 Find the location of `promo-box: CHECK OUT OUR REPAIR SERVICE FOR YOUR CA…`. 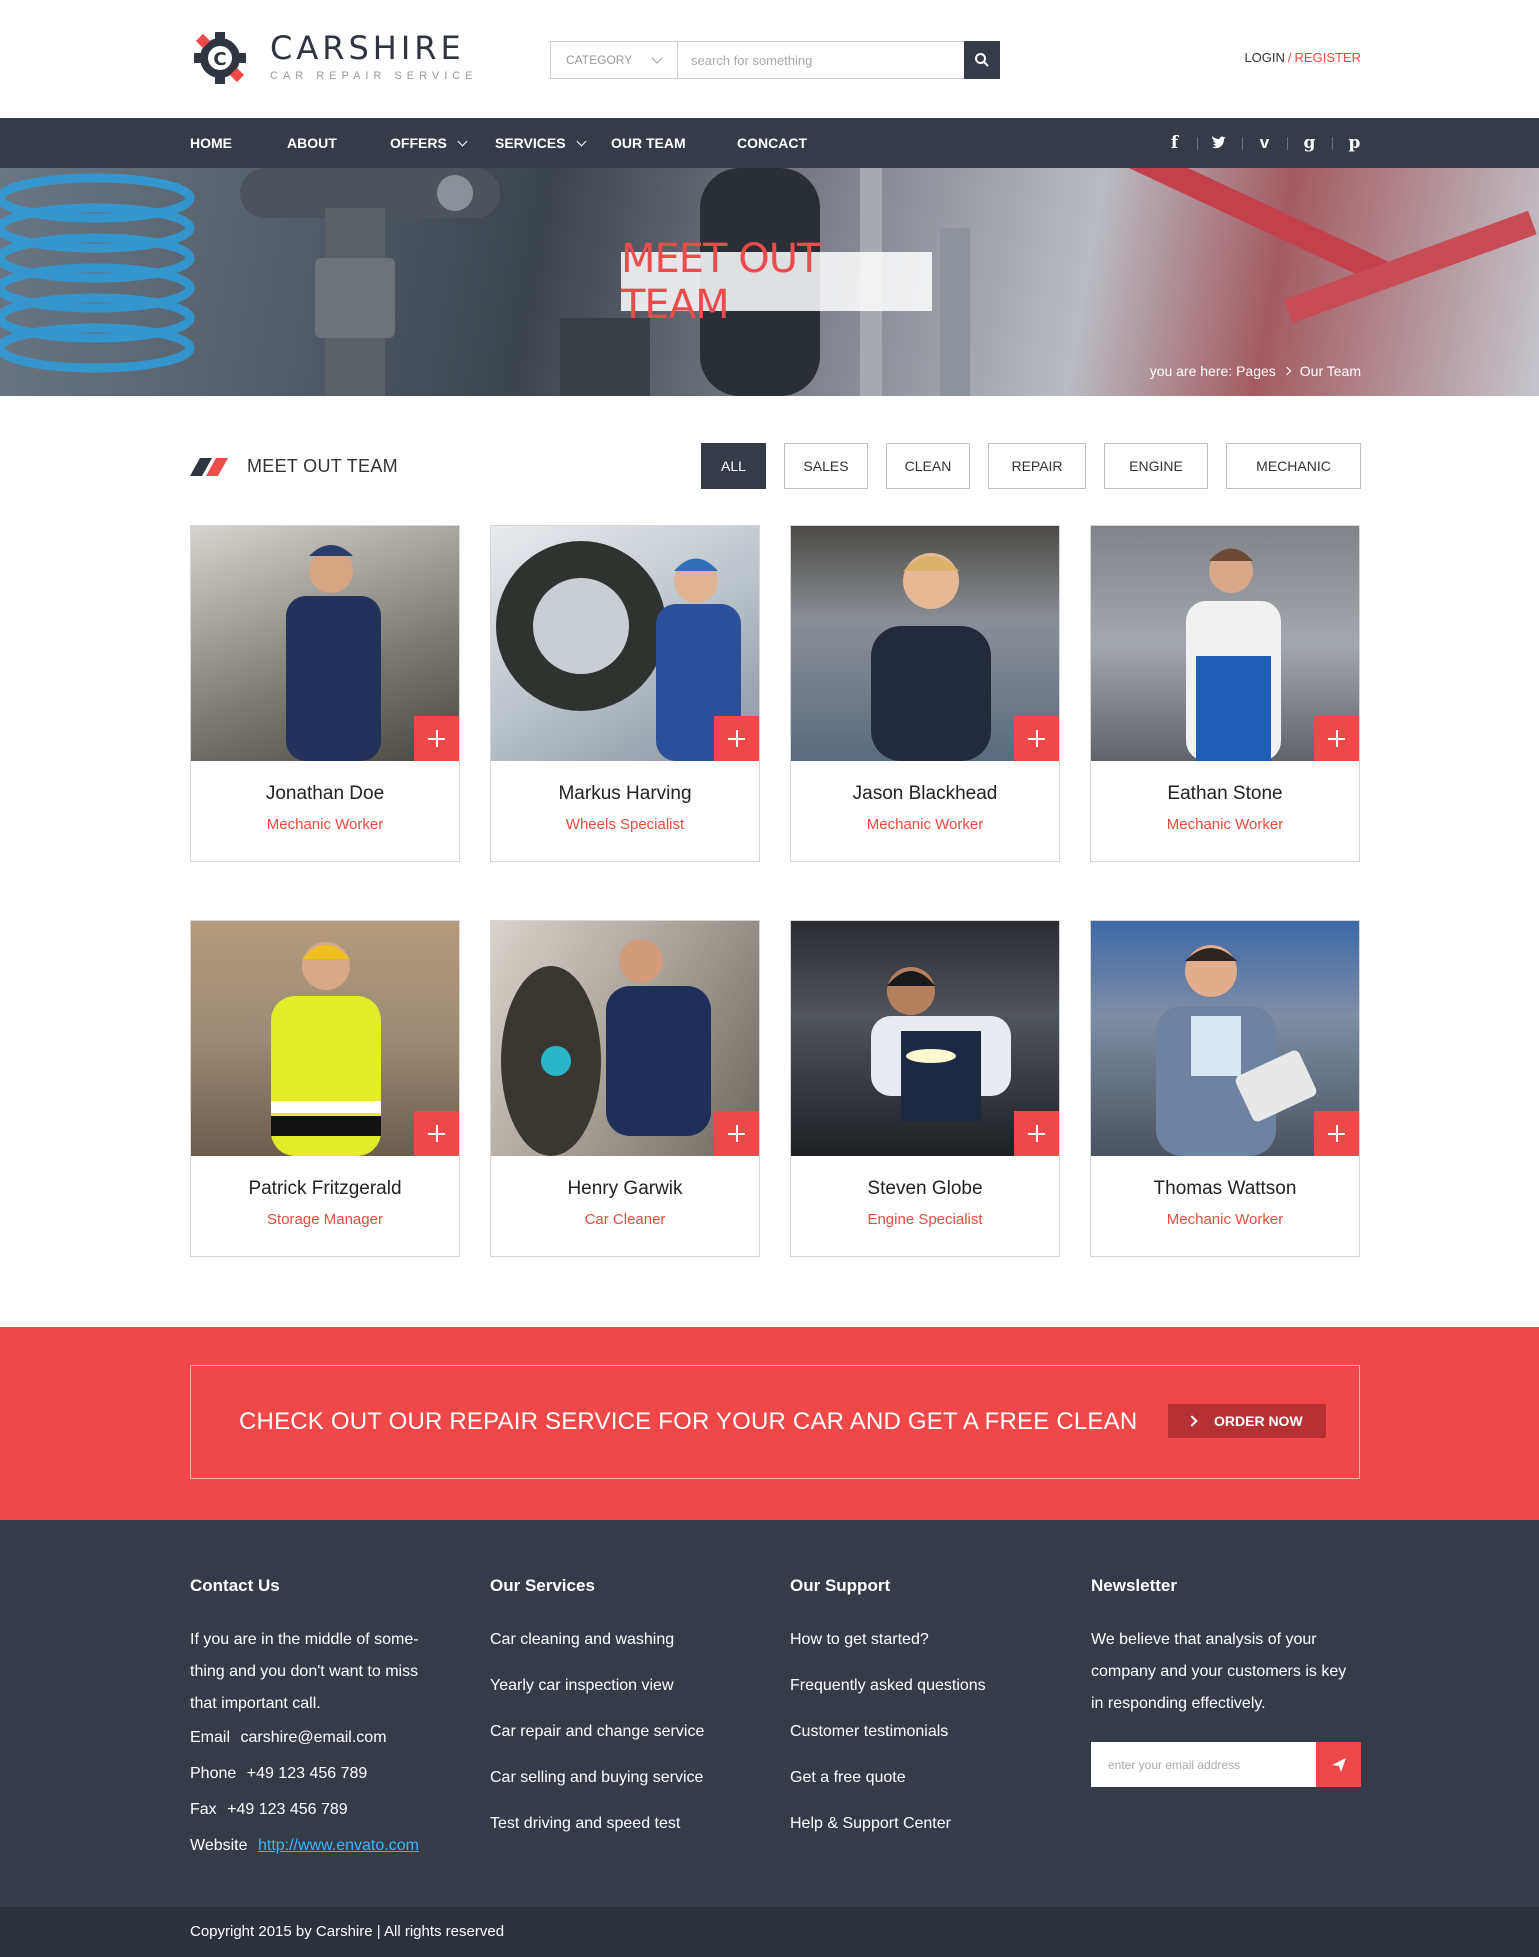

promo-box: CHECK OUT OUR REPAIR SERVICE FOR YOUR CA… is located at coordinates (775, 1422).